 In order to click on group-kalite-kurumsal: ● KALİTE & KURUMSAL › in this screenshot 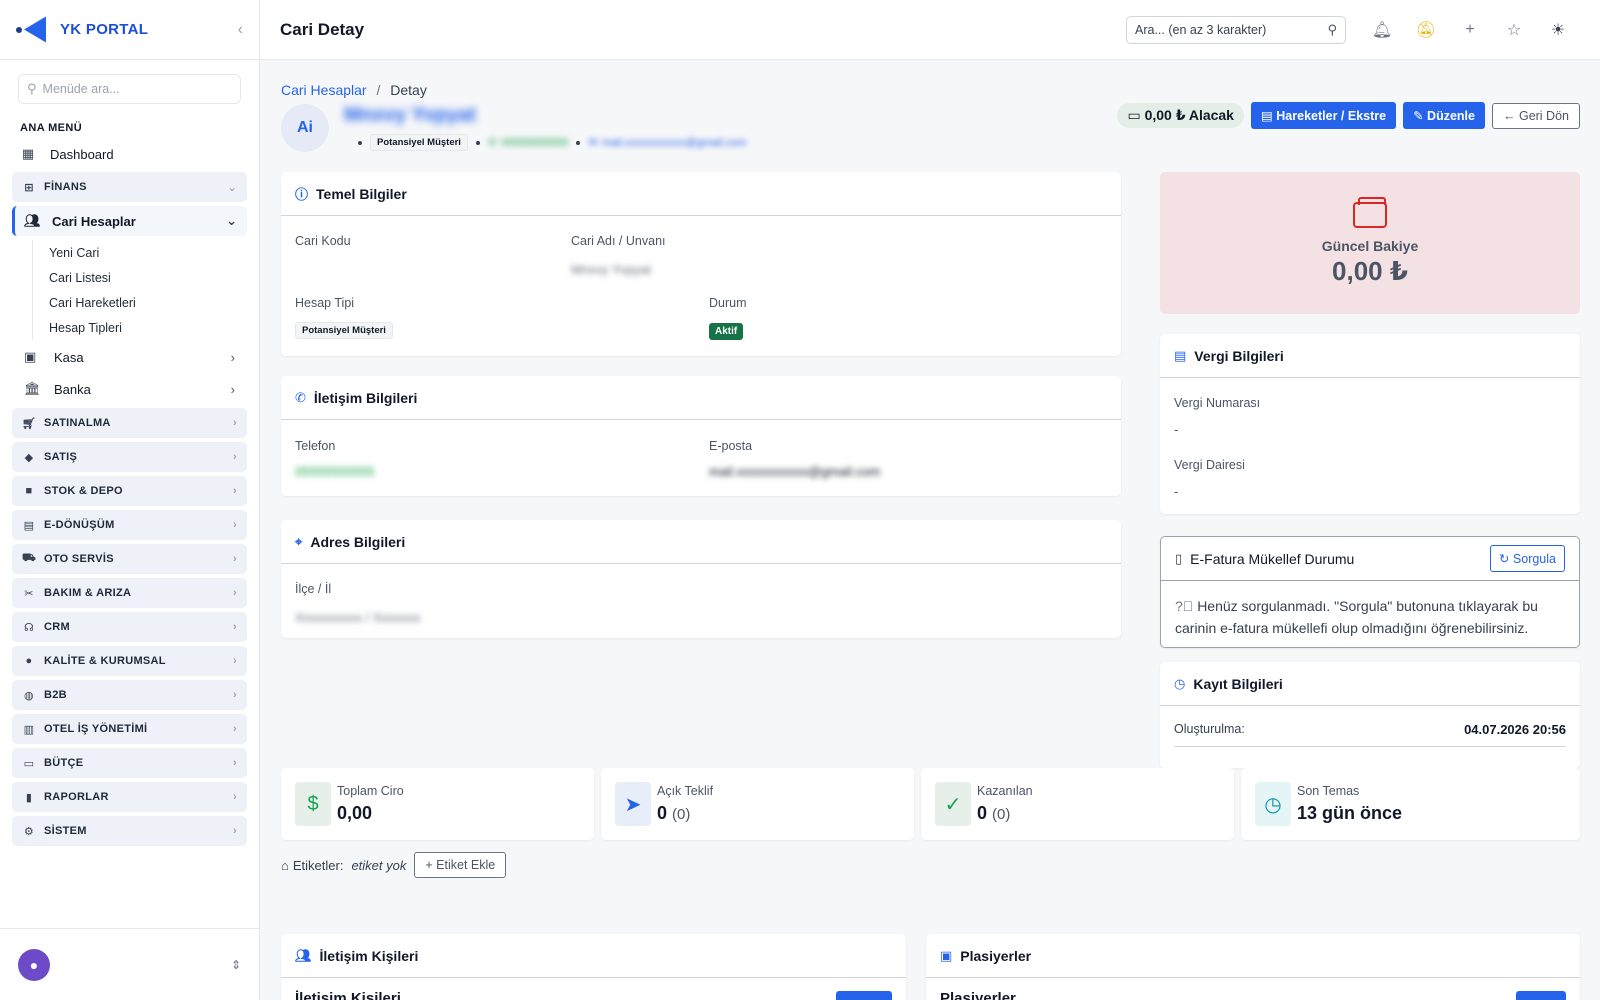, I will do `click(129, 661)`.